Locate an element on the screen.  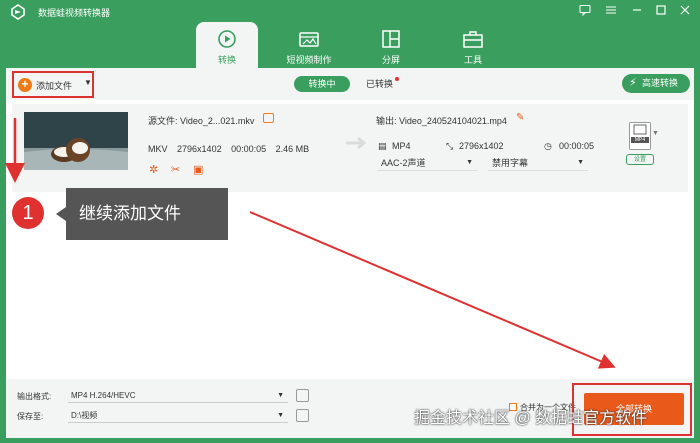
audio-track-value: AAC-2声道 is located at coordinates (403, 163).